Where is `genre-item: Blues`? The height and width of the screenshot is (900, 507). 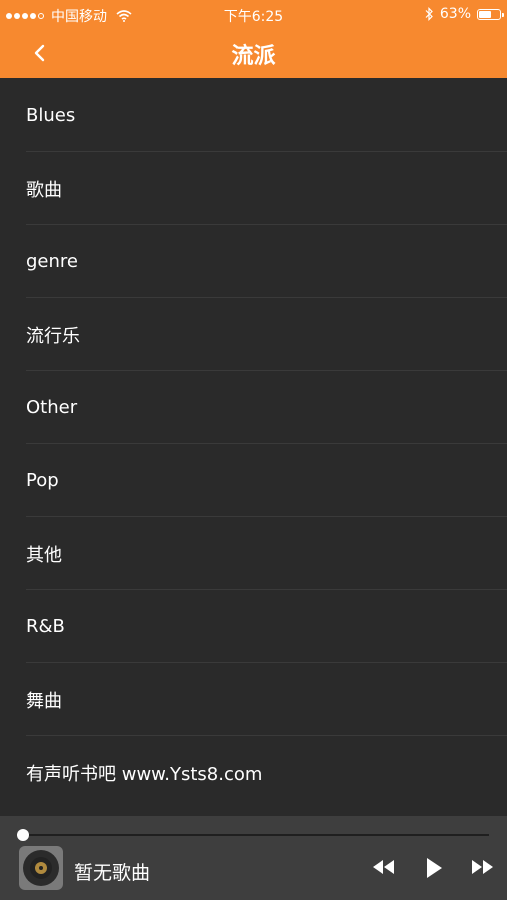 genre-item: Blues is located at coordinates (253, 115).